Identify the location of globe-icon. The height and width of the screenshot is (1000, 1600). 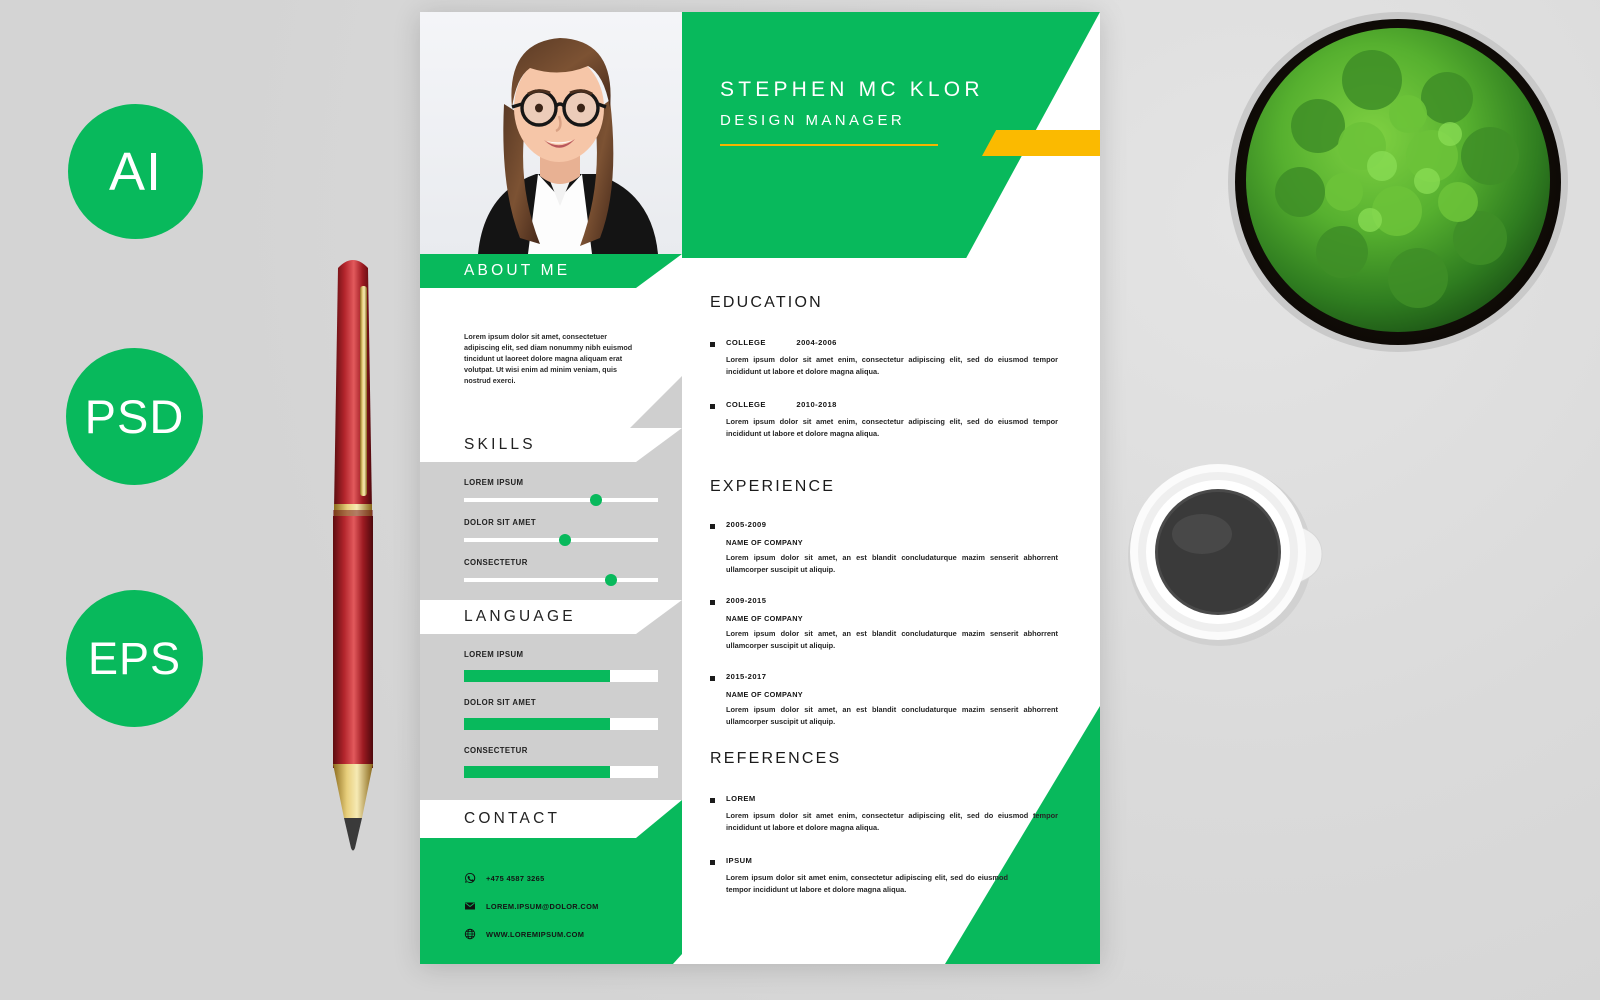
(470, 934).